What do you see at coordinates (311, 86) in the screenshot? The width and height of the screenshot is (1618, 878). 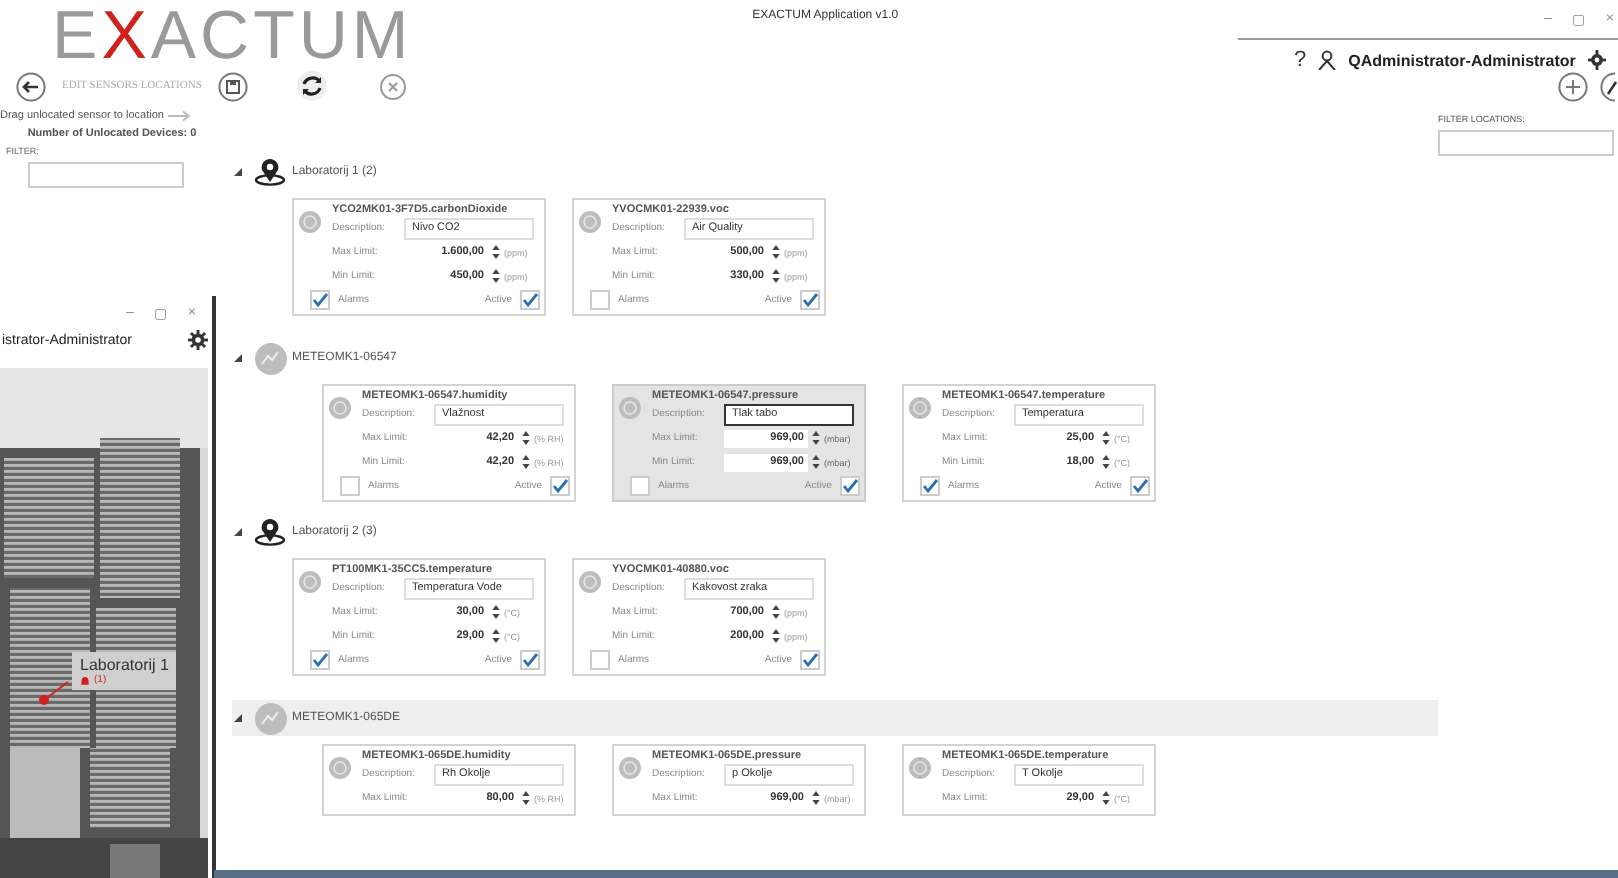 I see `refresh-icon` at bounding box center [311, 86].